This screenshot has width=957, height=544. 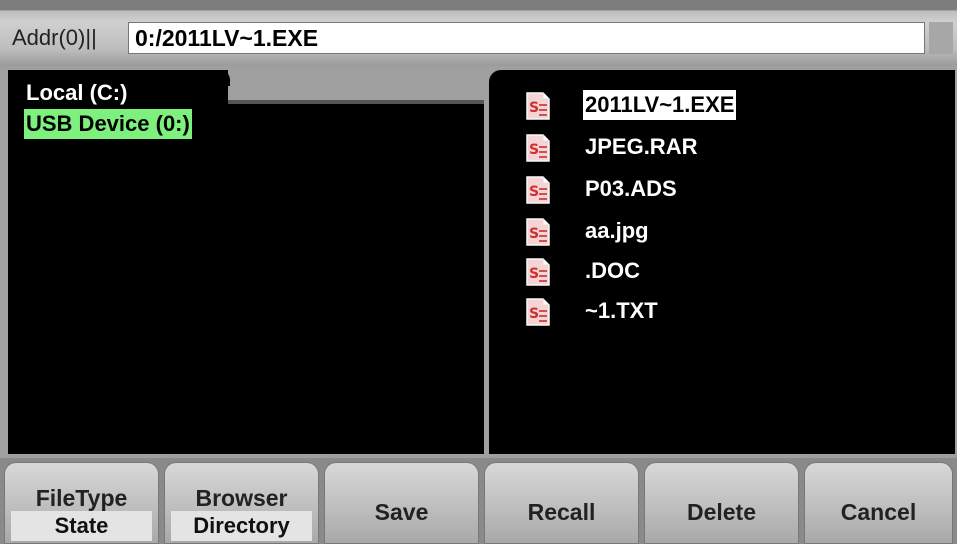 I want to click on cancel-softkey: Cancel, so click(x=878, y=503).